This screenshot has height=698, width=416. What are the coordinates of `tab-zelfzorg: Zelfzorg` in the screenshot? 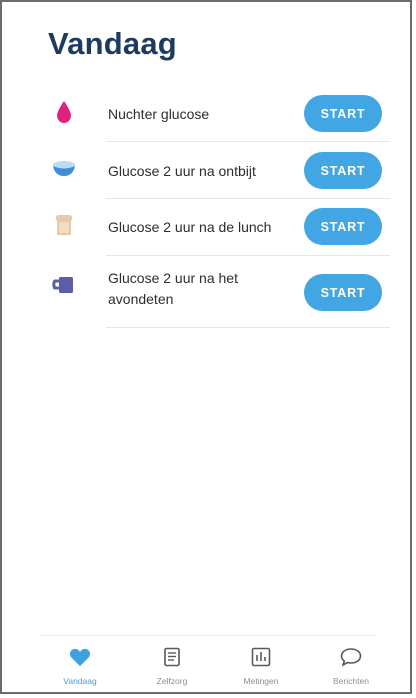 It's located at (172, 666).